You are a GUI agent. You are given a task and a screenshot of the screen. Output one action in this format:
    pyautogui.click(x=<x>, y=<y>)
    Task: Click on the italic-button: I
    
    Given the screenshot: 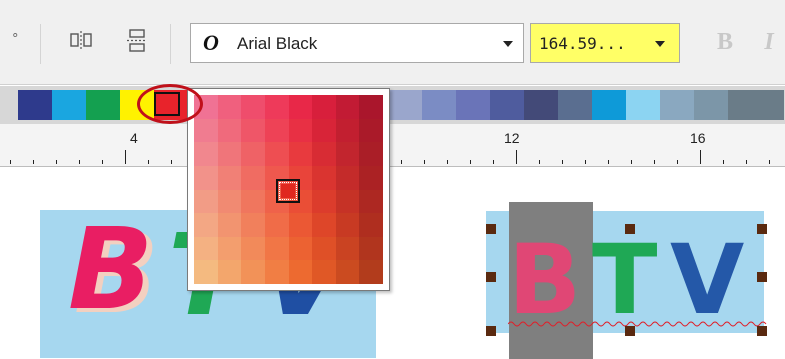 What is the action you would take?
    pyautogui.click(x=769, y=42)
    